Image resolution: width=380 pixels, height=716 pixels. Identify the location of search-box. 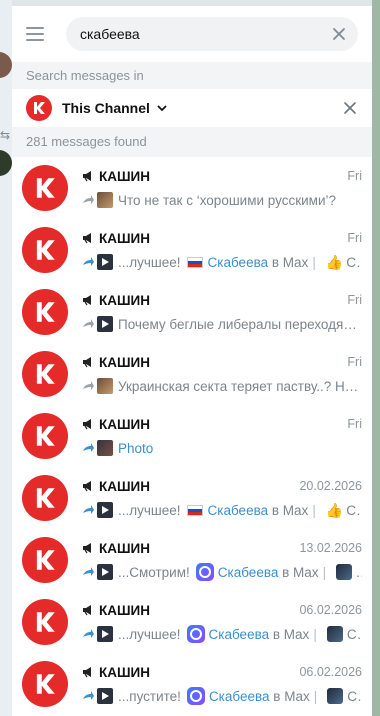
(212, 34).